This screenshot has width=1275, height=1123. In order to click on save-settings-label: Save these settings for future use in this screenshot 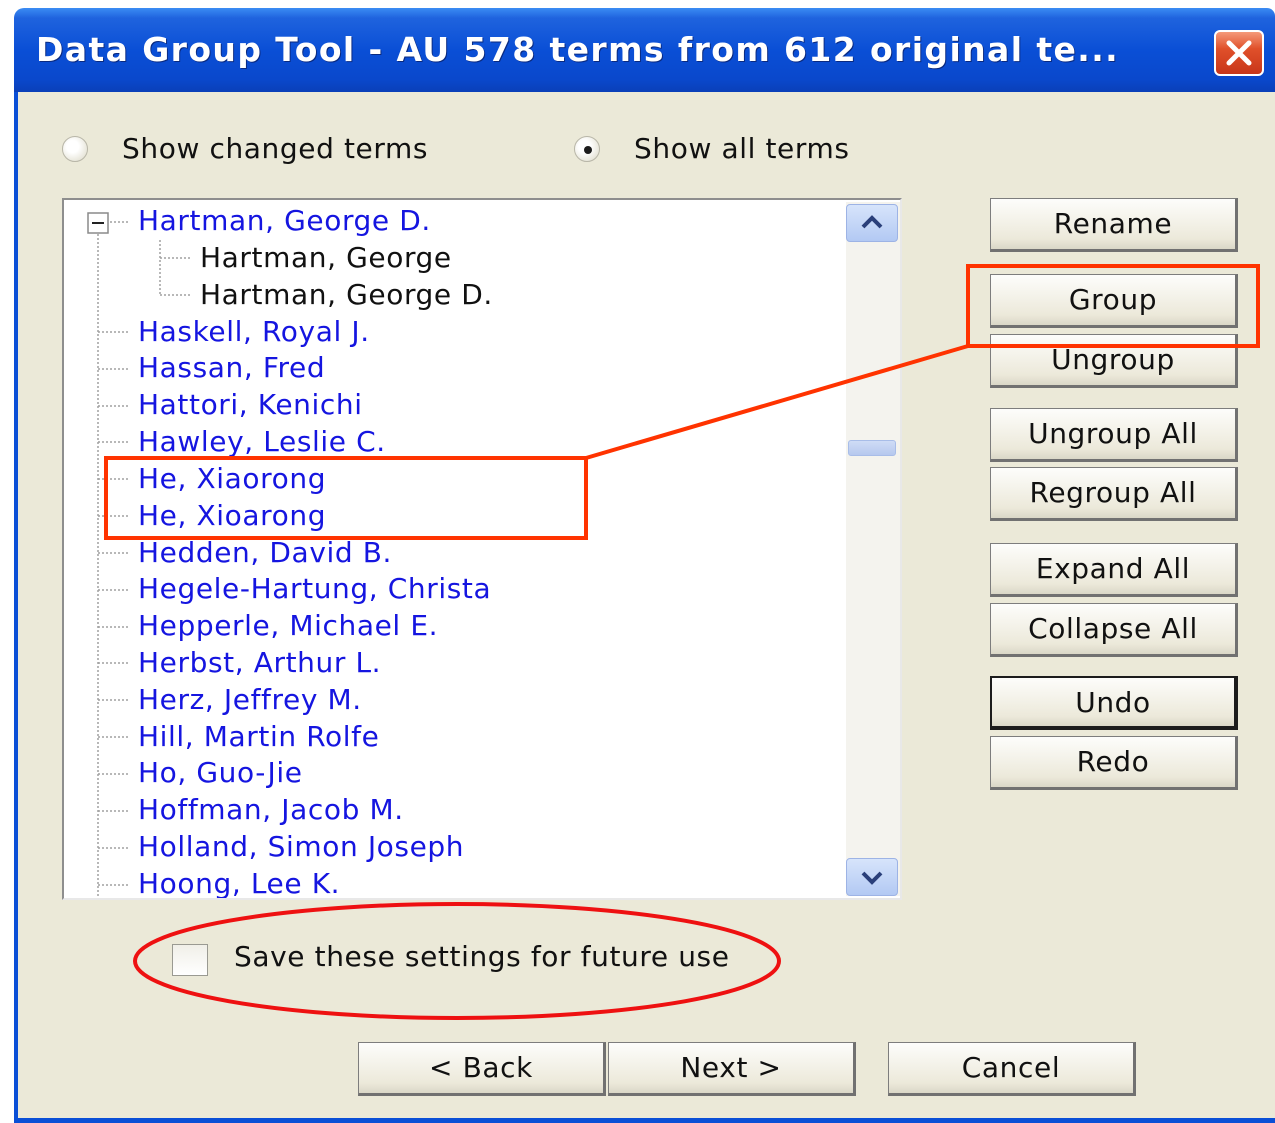, I will do `click(482, 956)`.